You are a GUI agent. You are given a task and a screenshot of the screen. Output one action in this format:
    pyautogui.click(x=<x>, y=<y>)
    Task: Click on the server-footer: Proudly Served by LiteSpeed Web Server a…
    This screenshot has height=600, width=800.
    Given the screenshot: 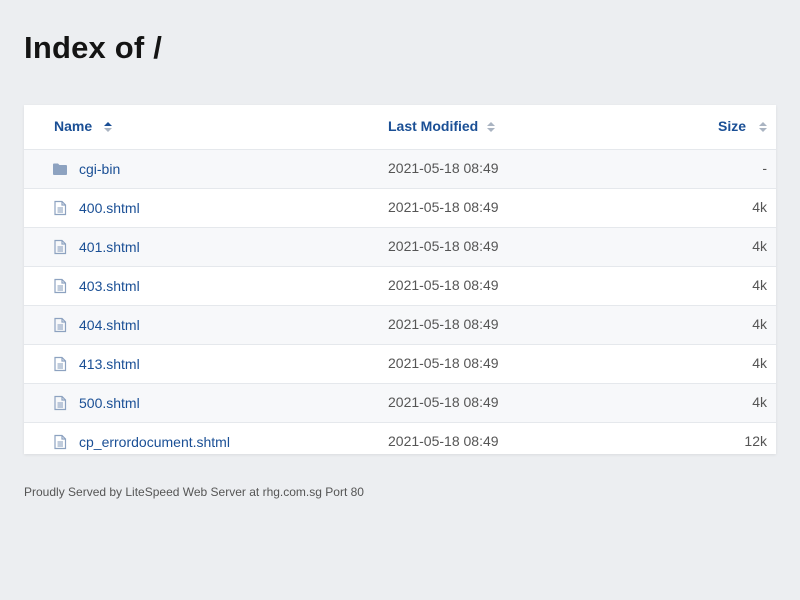 What is the action you would take?
    pyautogui.click(x=194, y=492)
    